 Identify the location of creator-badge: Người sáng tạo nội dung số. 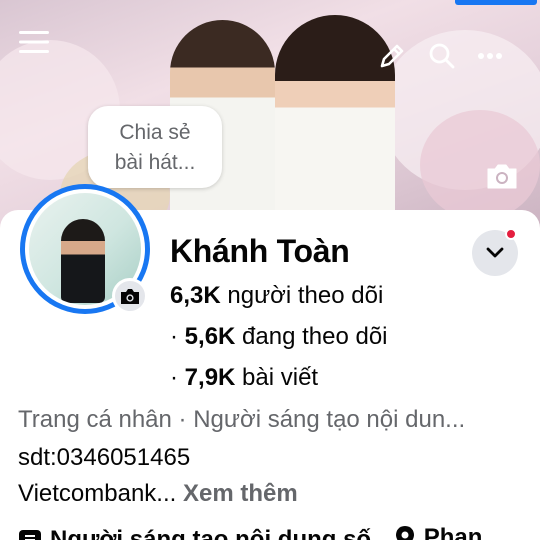
(194, 533).